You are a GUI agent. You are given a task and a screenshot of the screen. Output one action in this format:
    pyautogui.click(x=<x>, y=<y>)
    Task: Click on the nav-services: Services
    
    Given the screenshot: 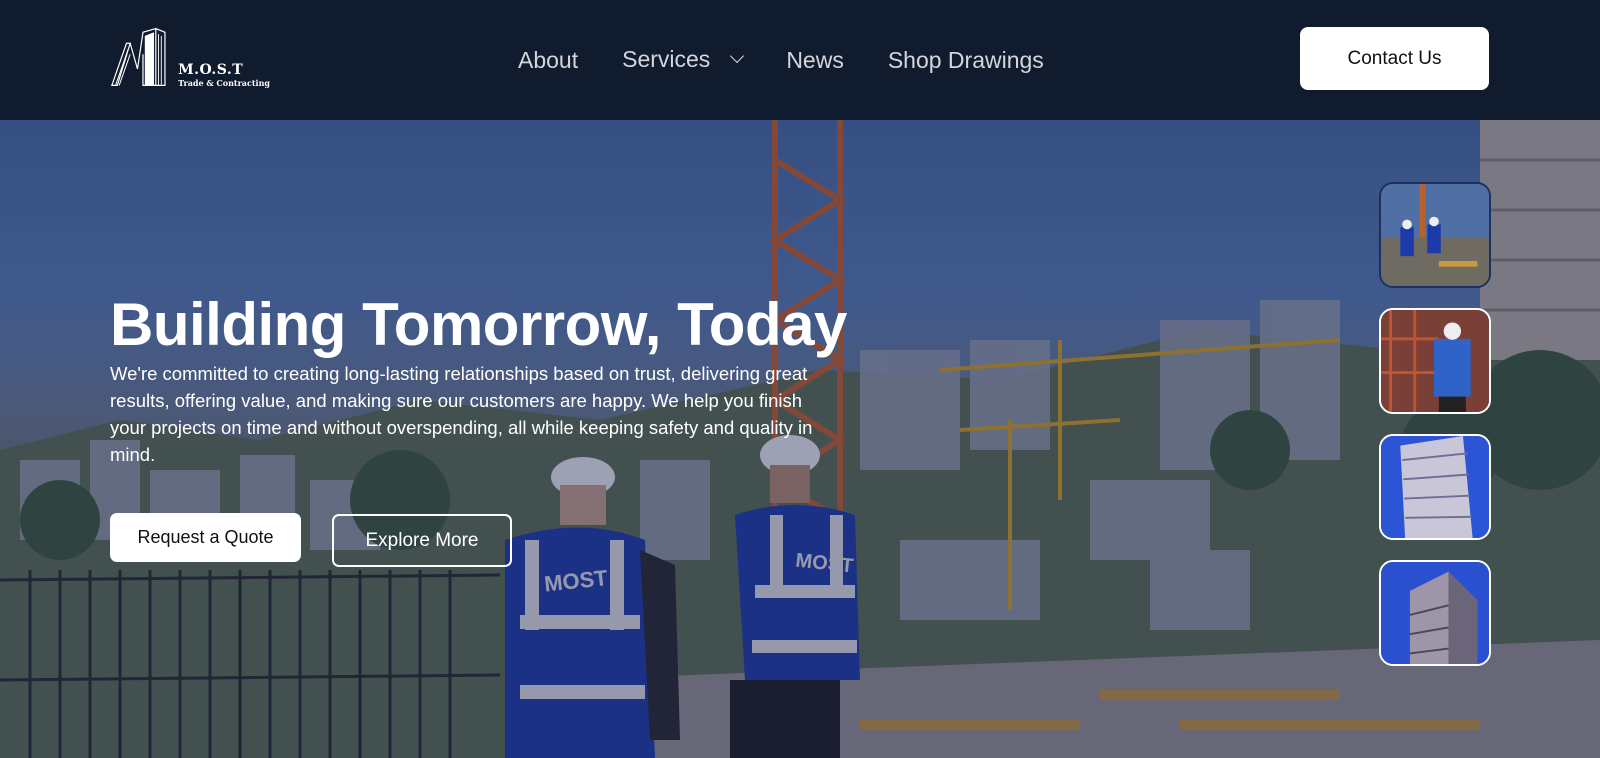 What is the action you would take?
    pyautogui.click(x=683, y=59)
    